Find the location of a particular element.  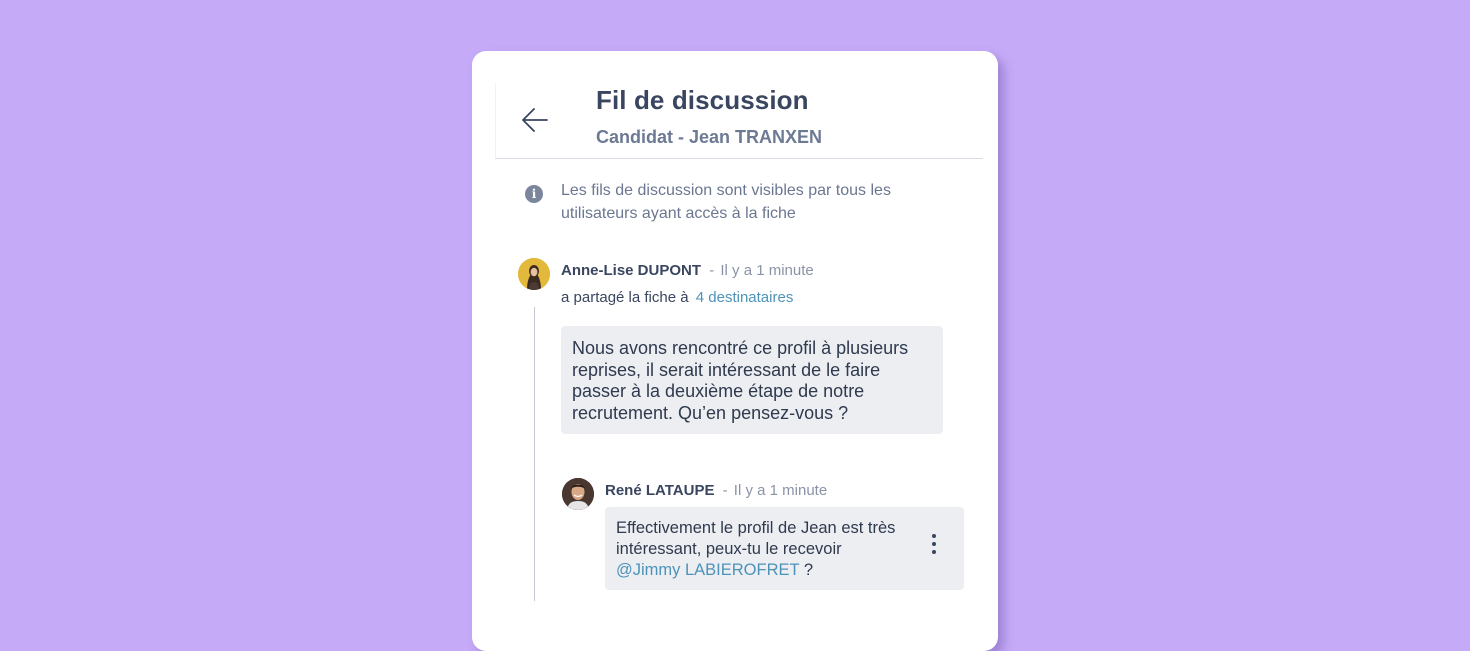

share-info: a partagé la fiche à 4 destinataires is located at coordinates (677, 297).